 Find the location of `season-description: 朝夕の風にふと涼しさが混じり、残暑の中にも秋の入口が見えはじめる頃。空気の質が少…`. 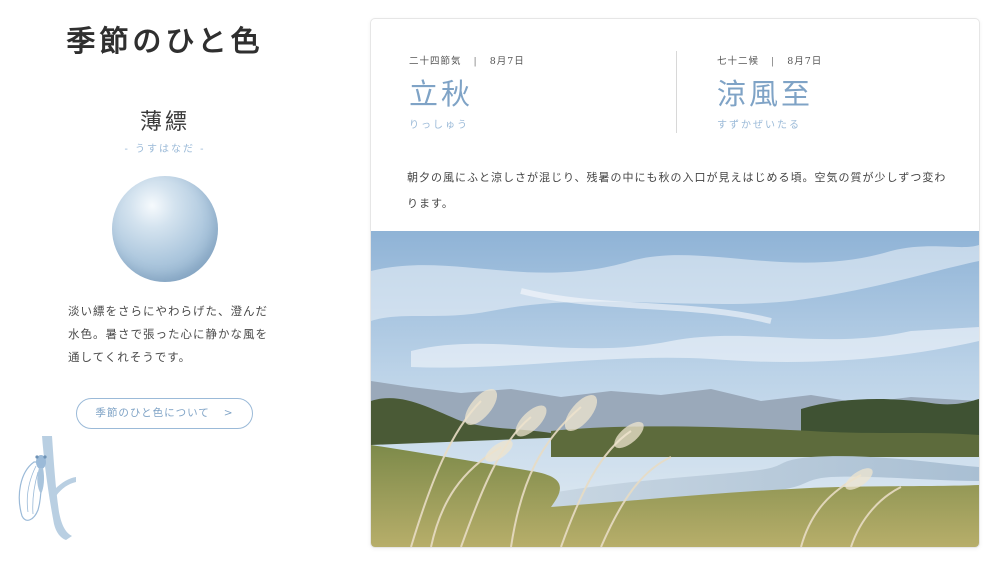

season-description: 朝夕の風にふと涼しさが混じり、残暑の中にも秋の入口が見えはじめる頃。空気の質が少… is located at coordinates (677, 190).